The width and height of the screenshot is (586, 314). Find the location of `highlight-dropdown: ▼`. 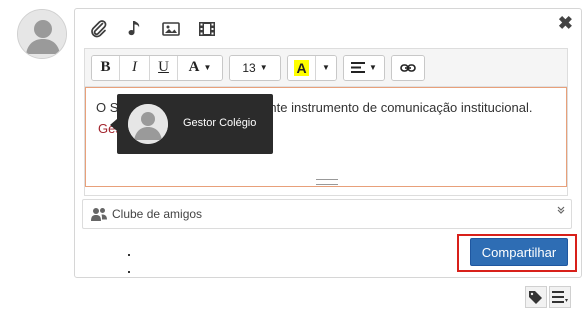

highlight-dropdown: ▼ is located at coordinates (326, 67).